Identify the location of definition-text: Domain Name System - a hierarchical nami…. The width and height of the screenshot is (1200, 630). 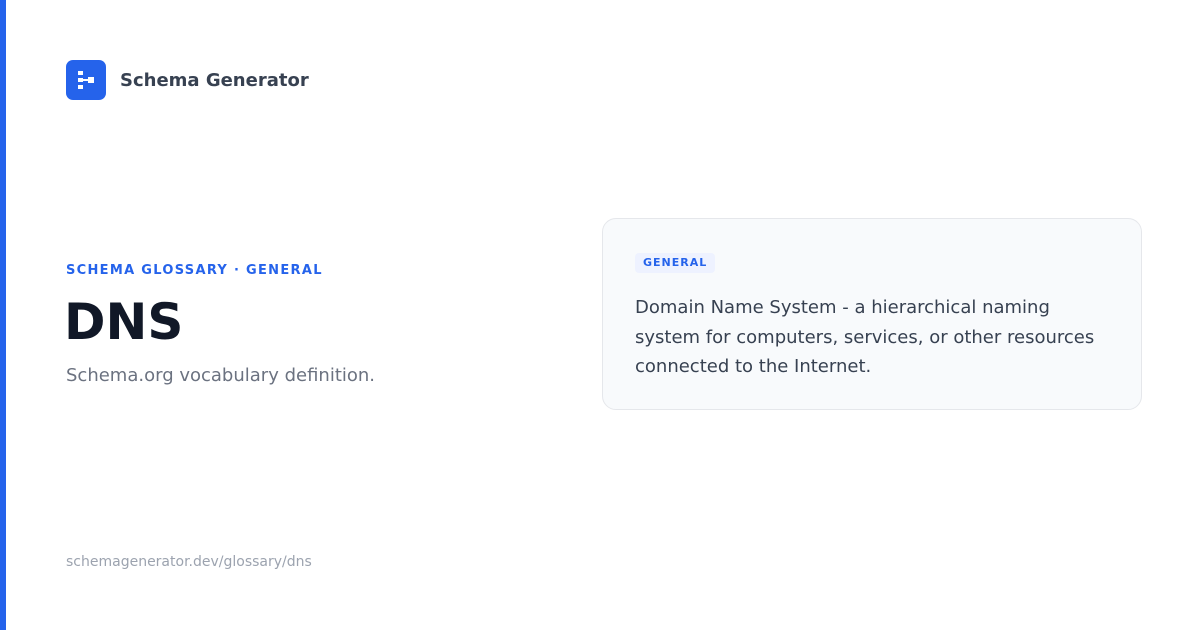
(865, 337).